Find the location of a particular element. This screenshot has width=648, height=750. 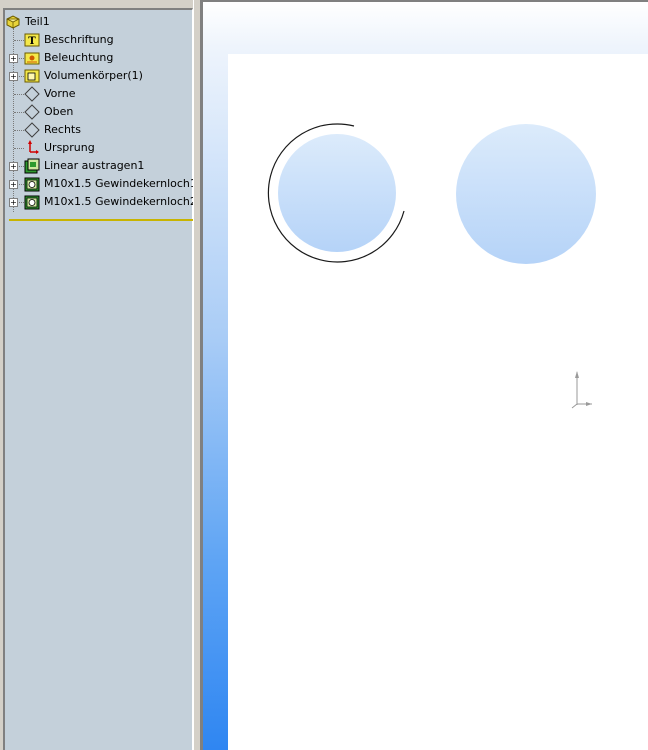

origin-icon is located at coordinates (33, 147).